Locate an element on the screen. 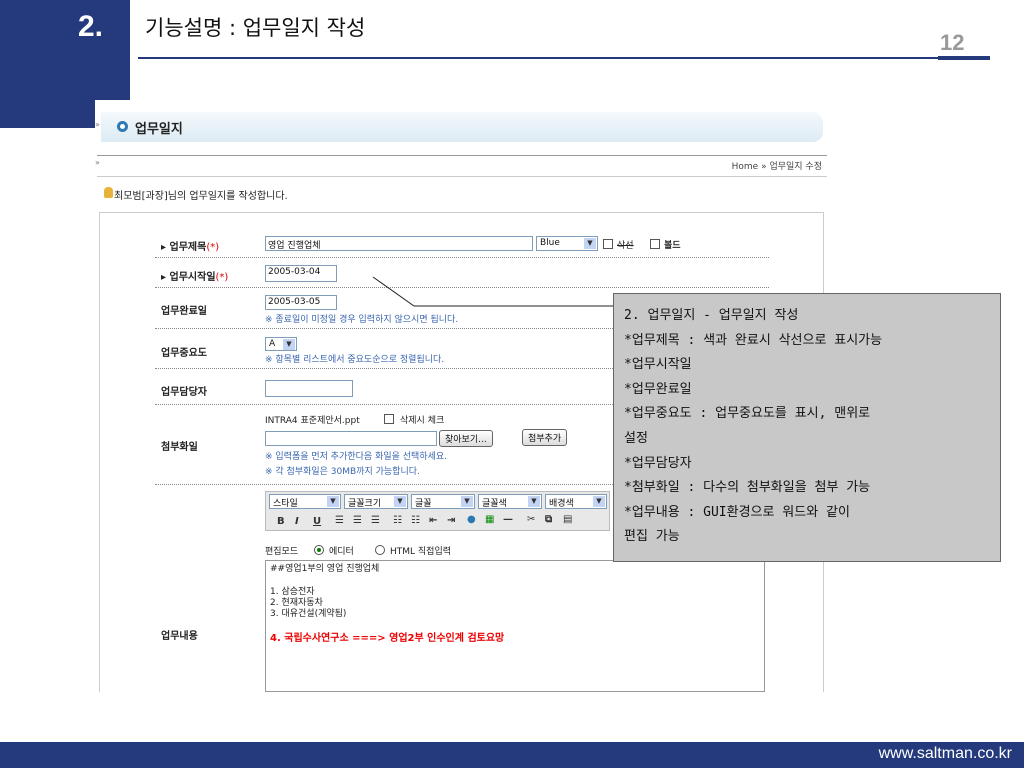  footer-bar: www.saltman.co.kr is located at coordinates (512, 755).